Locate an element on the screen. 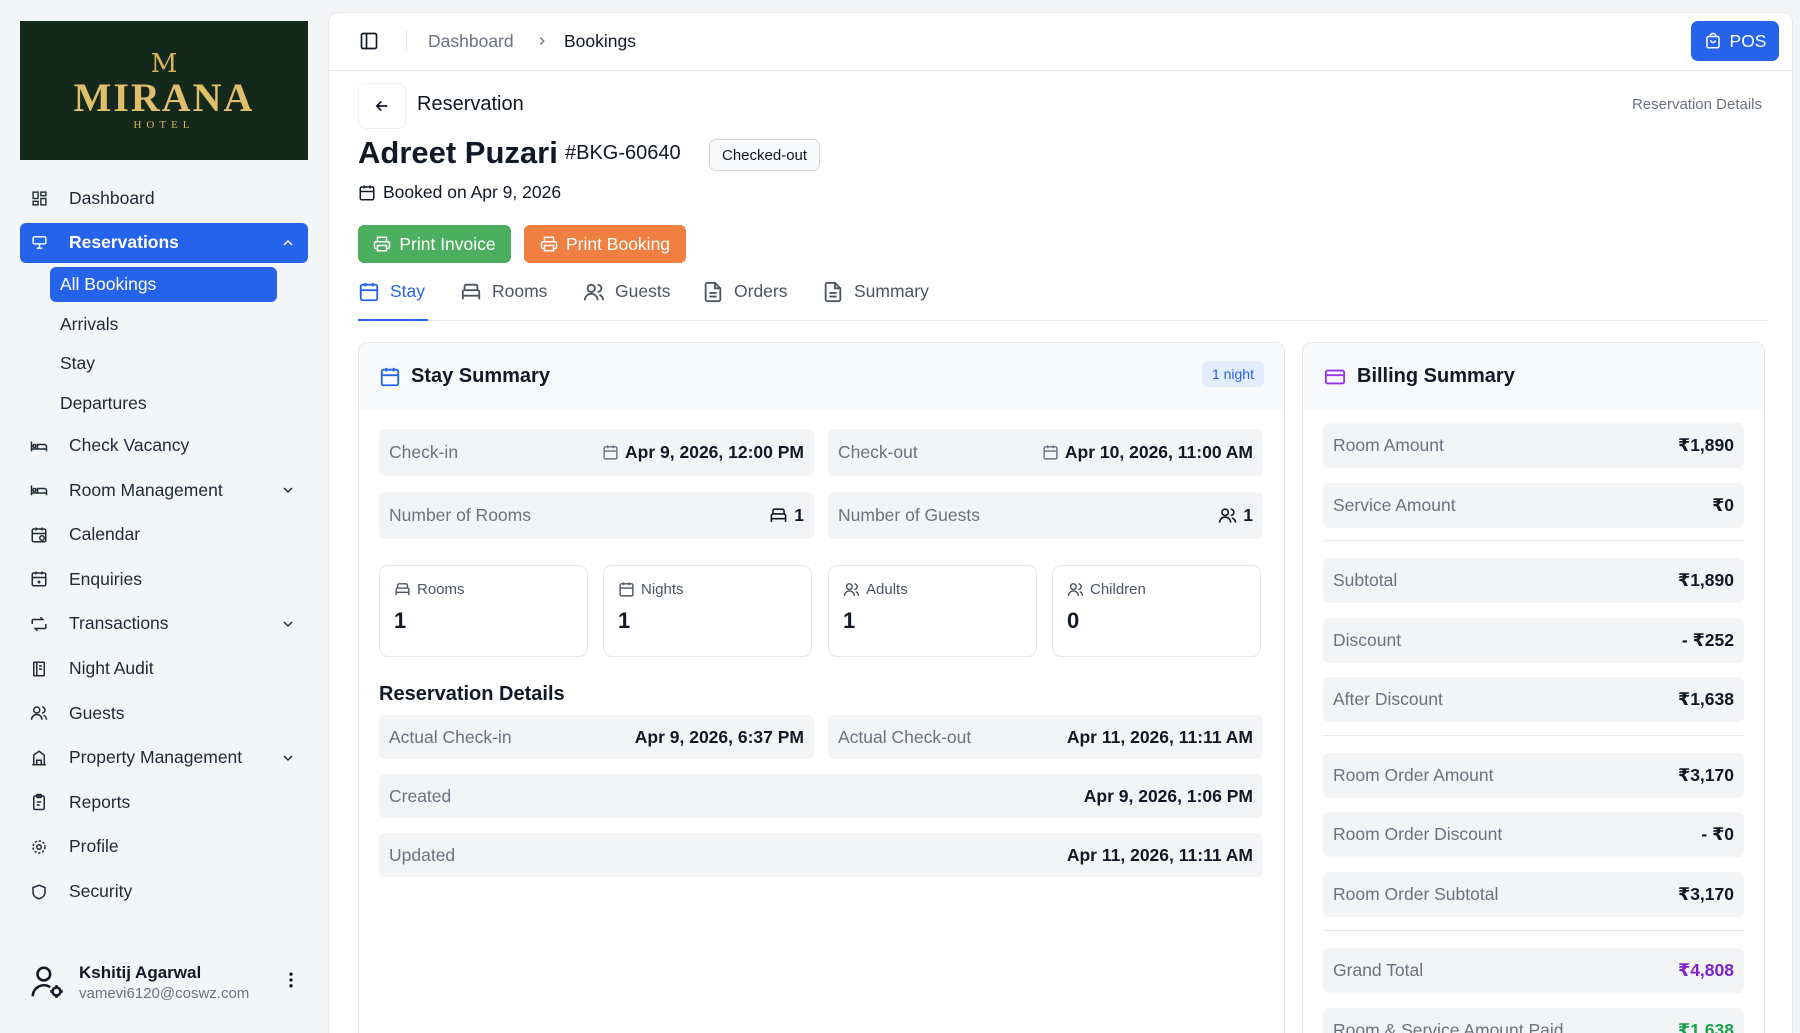 This screenshot has height=1033, width=1800. billing-label: Subtotal is located at coordinates (1365, 580).